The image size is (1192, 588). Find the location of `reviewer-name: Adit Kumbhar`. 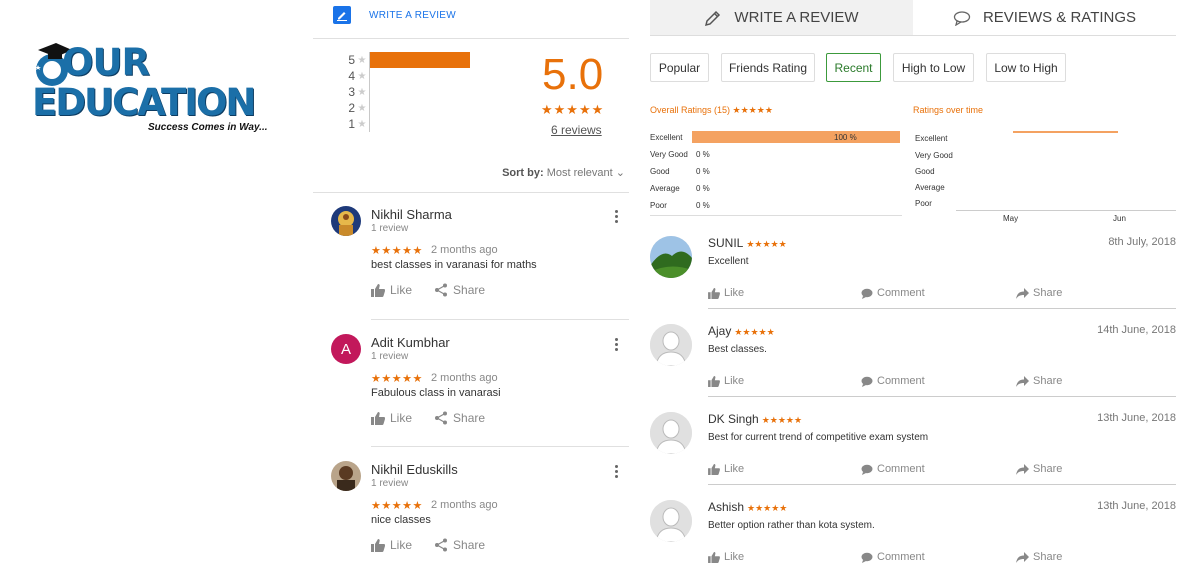

reviewer-name: Adit Kumbhar is located at coordinates (410, 342).